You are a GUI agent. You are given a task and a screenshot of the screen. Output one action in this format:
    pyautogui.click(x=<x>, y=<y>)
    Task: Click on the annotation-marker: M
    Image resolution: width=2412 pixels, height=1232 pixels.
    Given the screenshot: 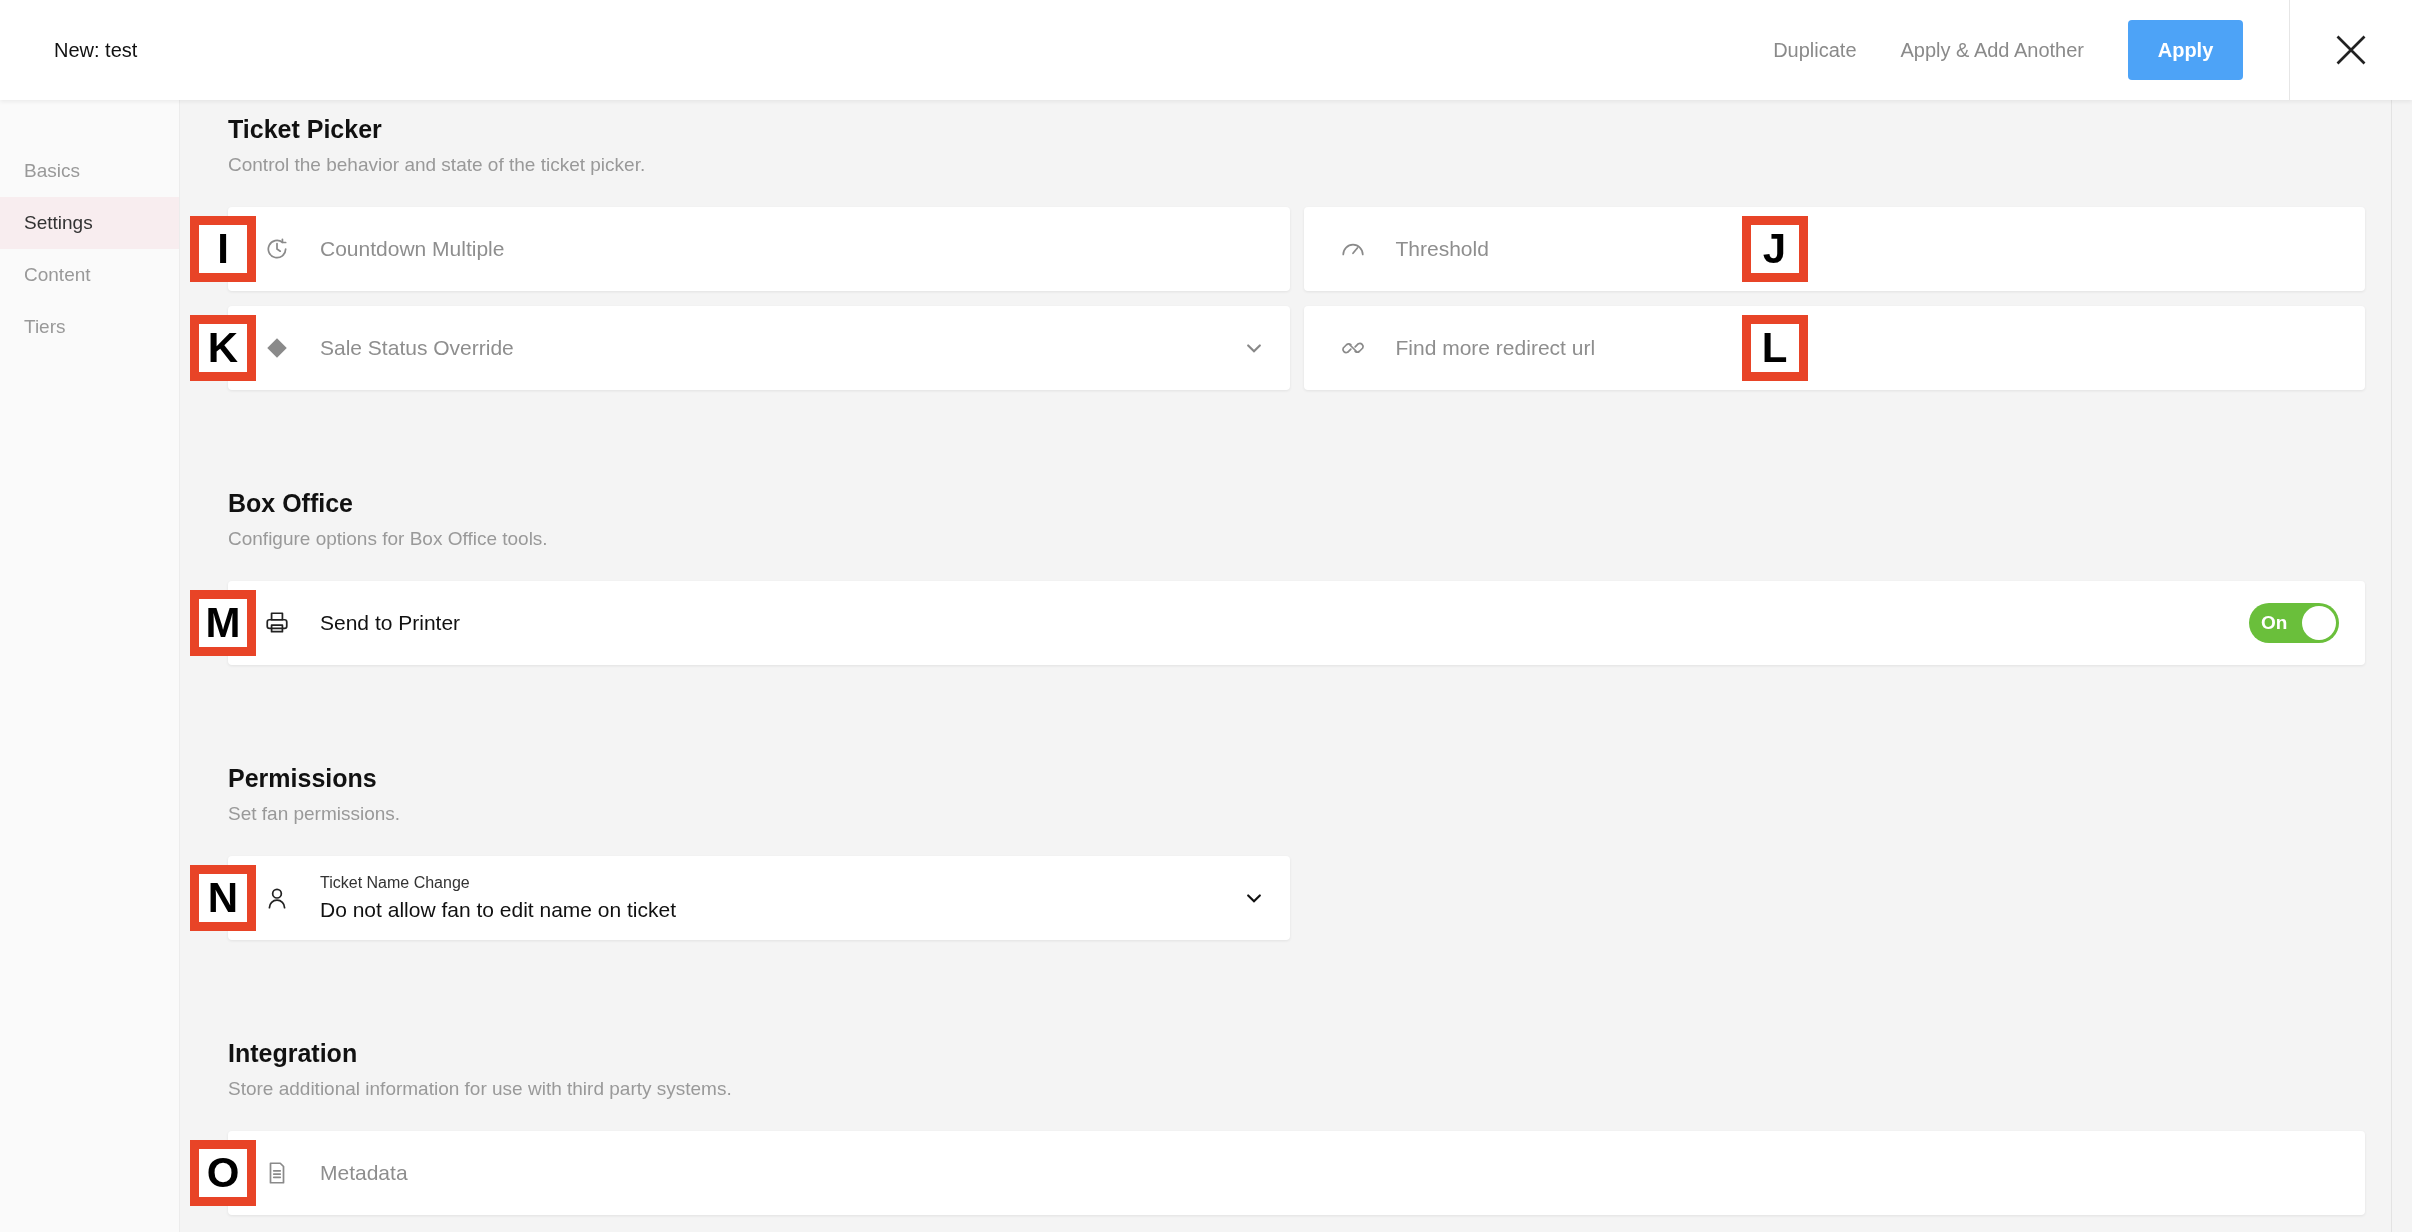 What is the action you would take?
    pyautogui.click(x=223, y=623)
    